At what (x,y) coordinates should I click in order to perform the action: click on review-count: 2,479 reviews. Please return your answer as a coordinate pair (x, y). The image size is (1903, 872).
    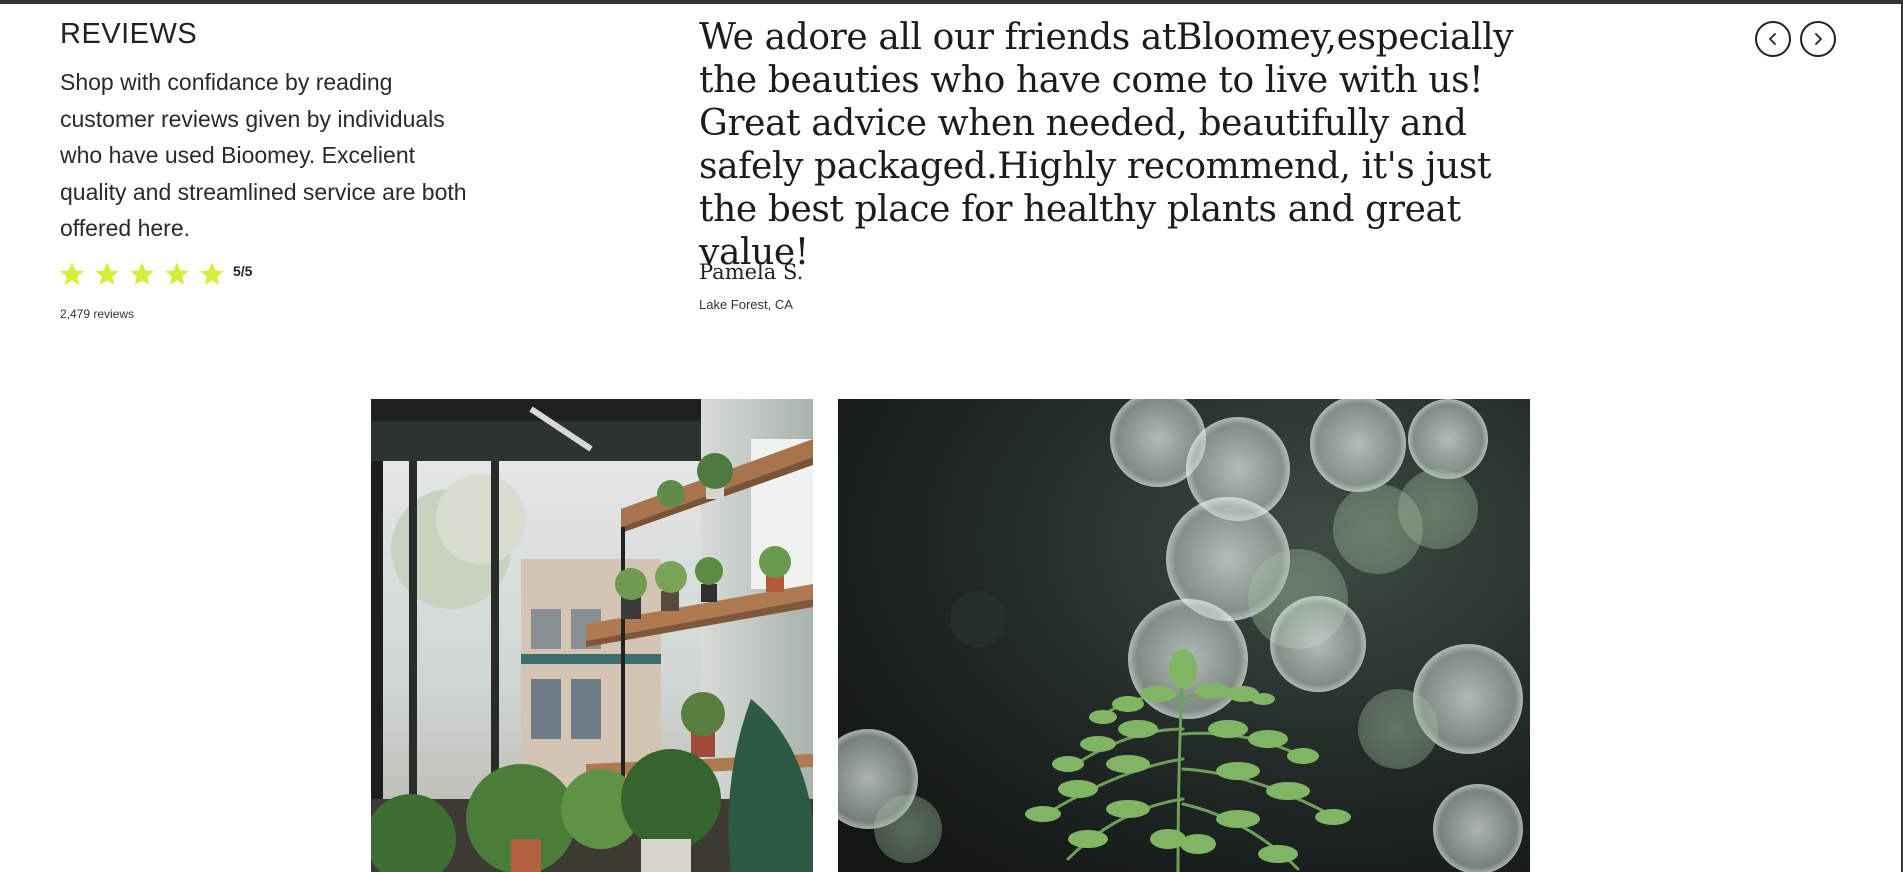
    Looking at the image, I should click on (97, 314).